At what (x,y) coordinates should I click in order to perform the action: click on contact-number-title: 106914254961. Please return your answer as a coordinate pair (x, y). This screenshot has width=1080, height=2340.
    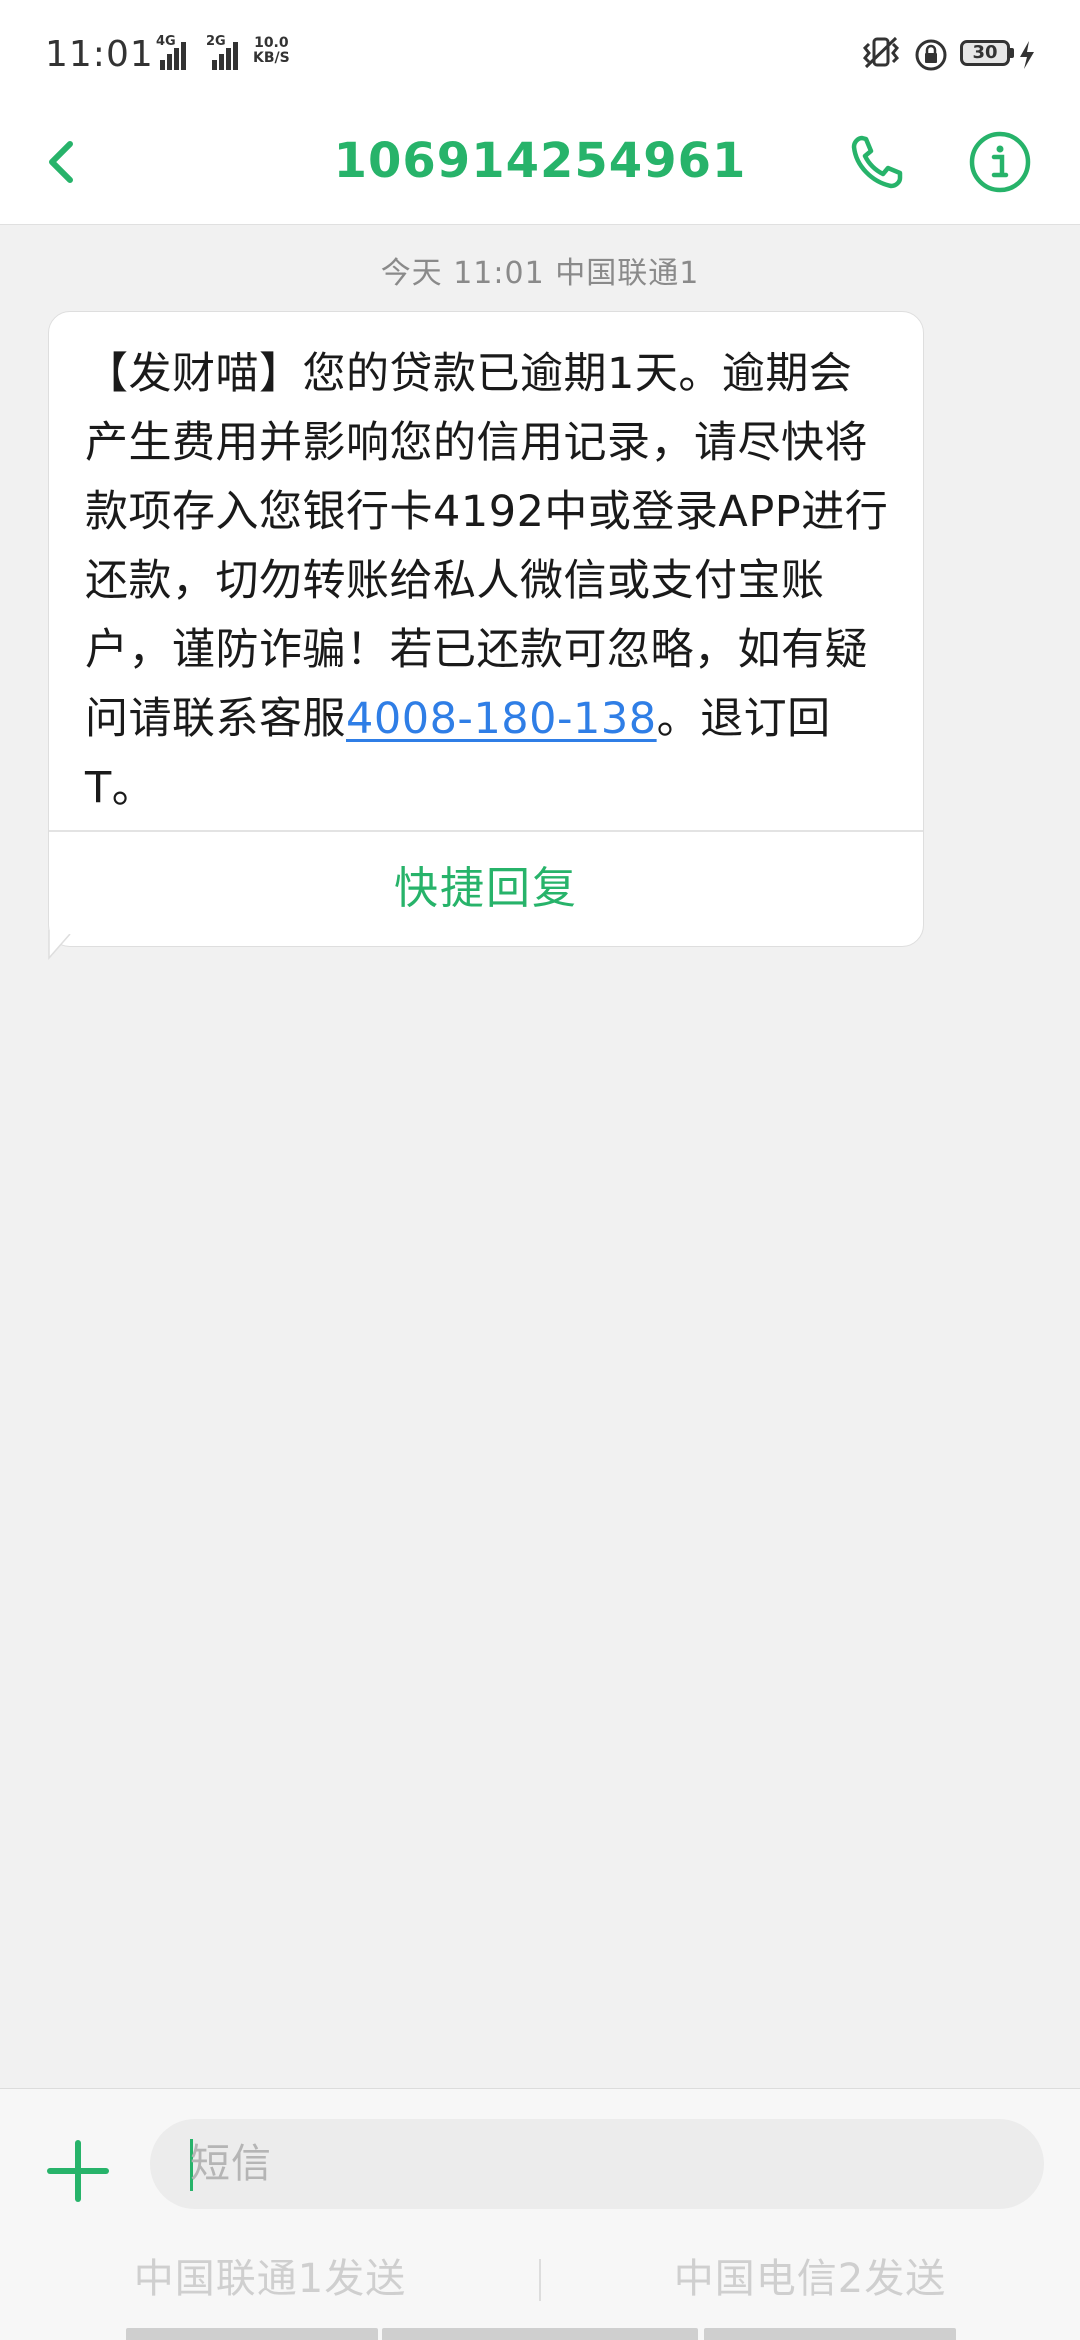
    Looking at the image, I should click on (540, 161).